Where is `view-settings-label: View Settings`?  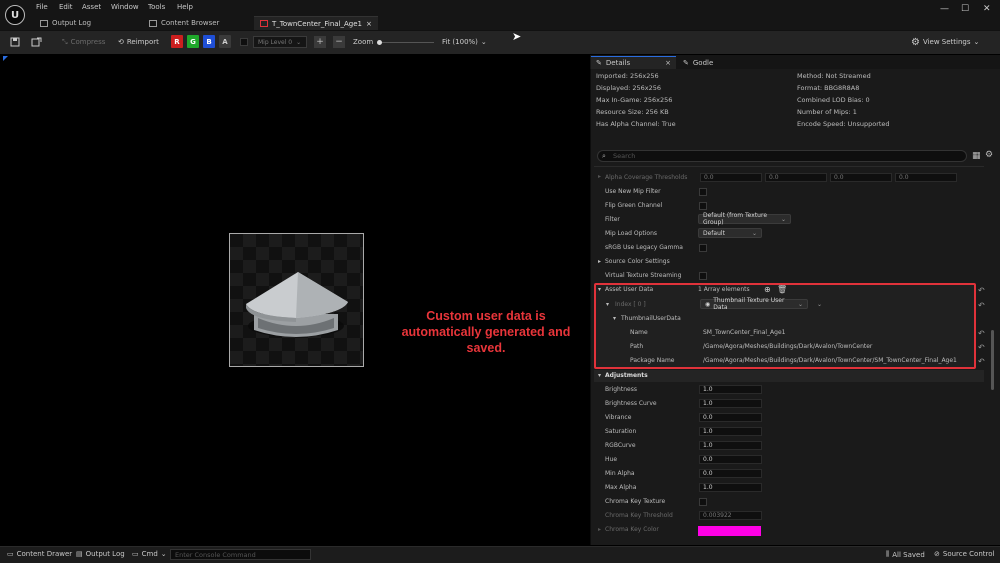
view-settings-label: View Settings is located at coordinates (946, 42).